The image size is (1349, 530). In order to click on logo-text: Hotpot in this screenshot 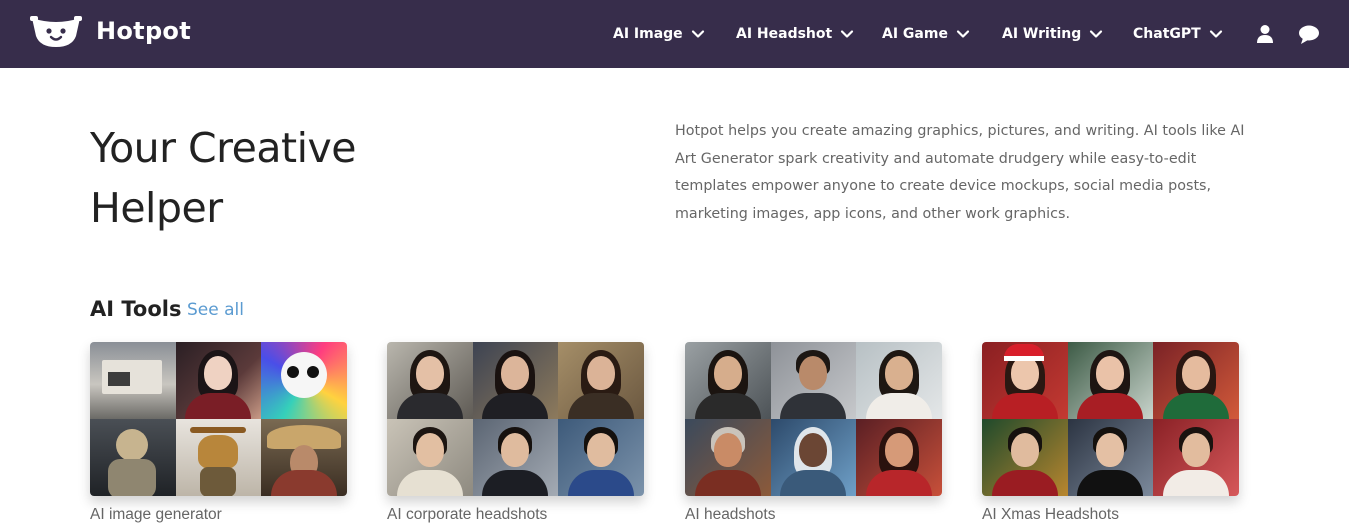, I will do `click(143, 31)`.